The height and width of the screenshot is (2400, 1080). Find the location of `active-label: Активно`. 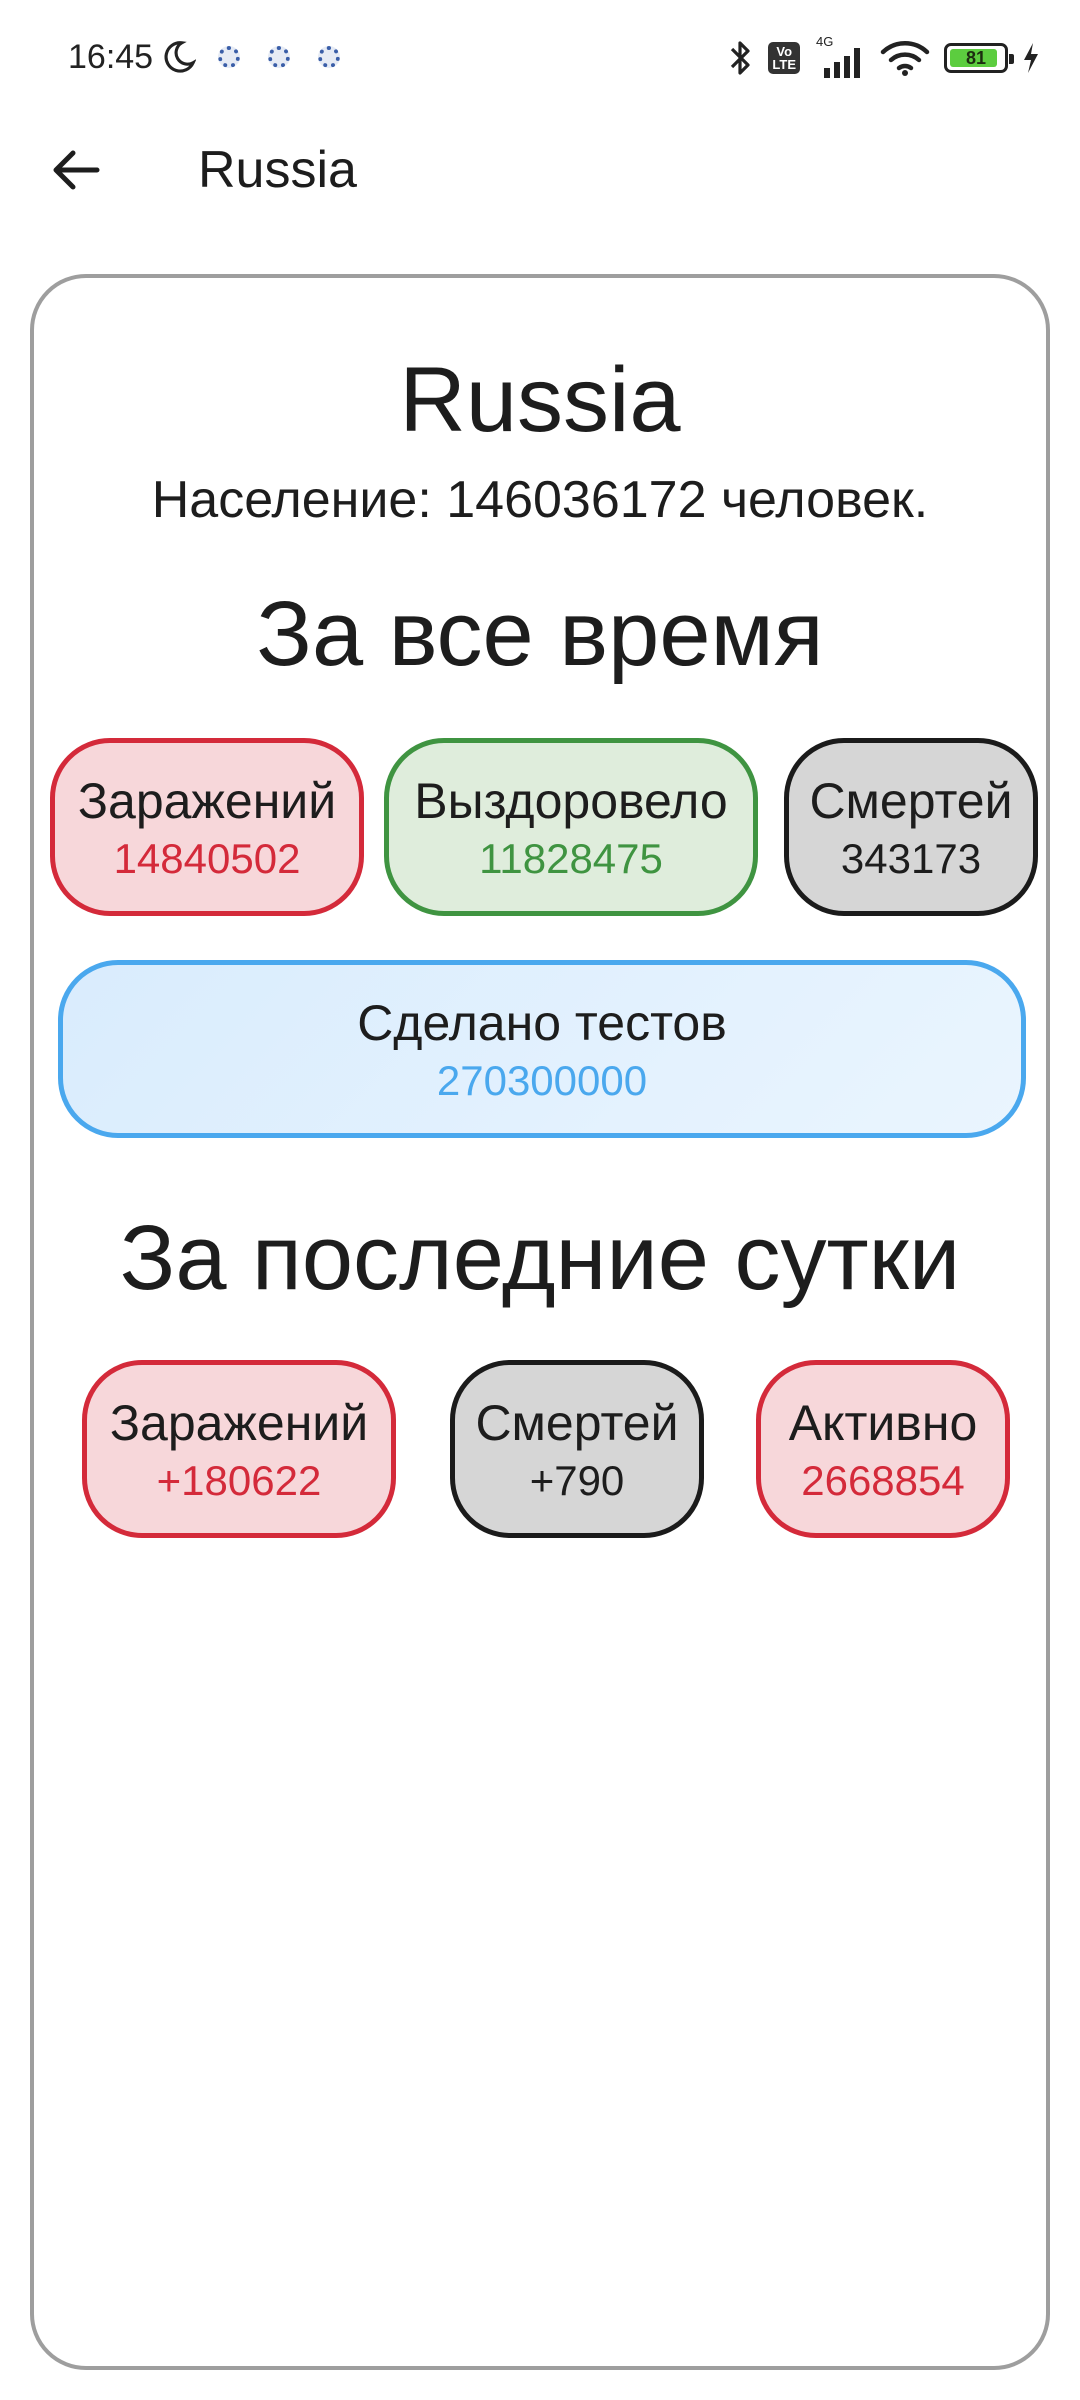

active-label: Активно is located at coordinates (883, 1423).